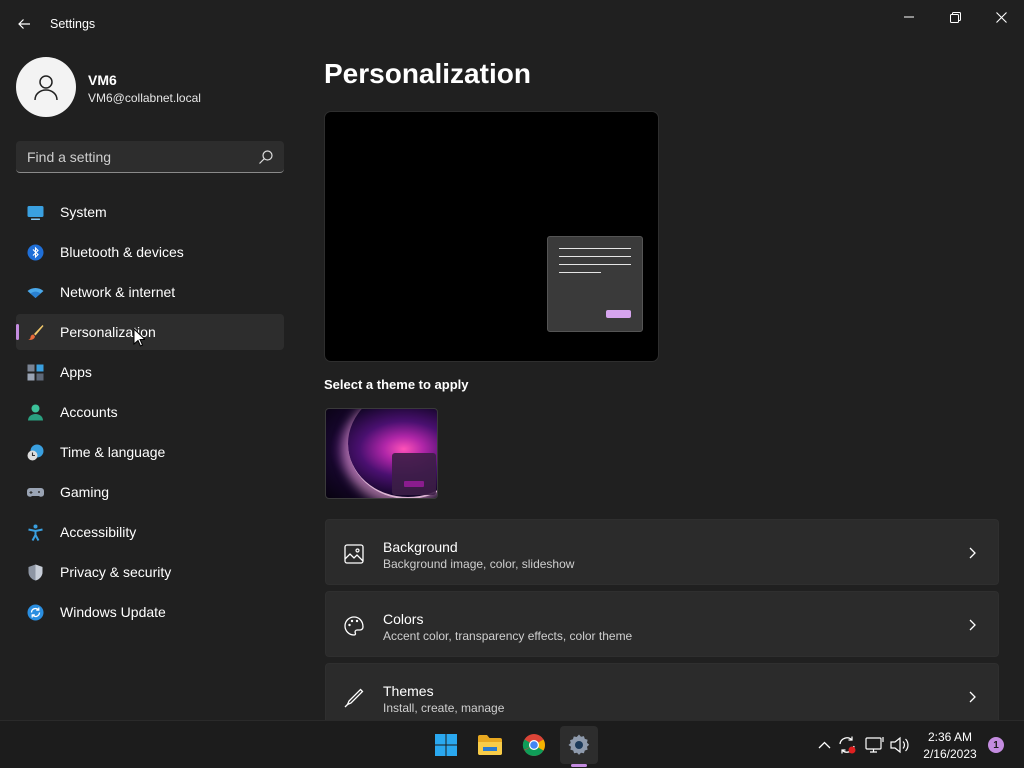 This screenshot has height=768, width=1024. I want to click on show-hidden-icons-button, so click(824, 745).